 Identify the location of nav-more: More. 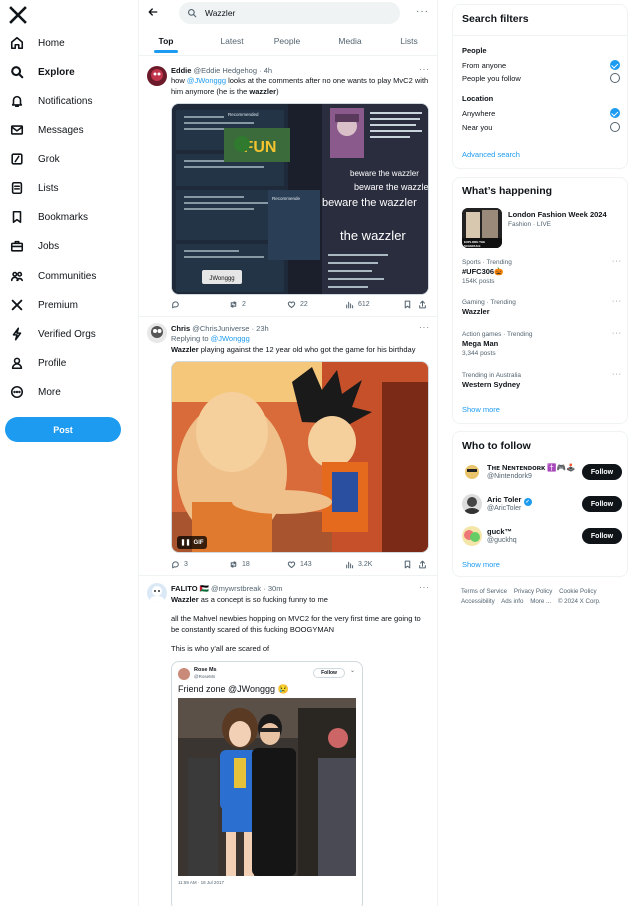
(65, 392).